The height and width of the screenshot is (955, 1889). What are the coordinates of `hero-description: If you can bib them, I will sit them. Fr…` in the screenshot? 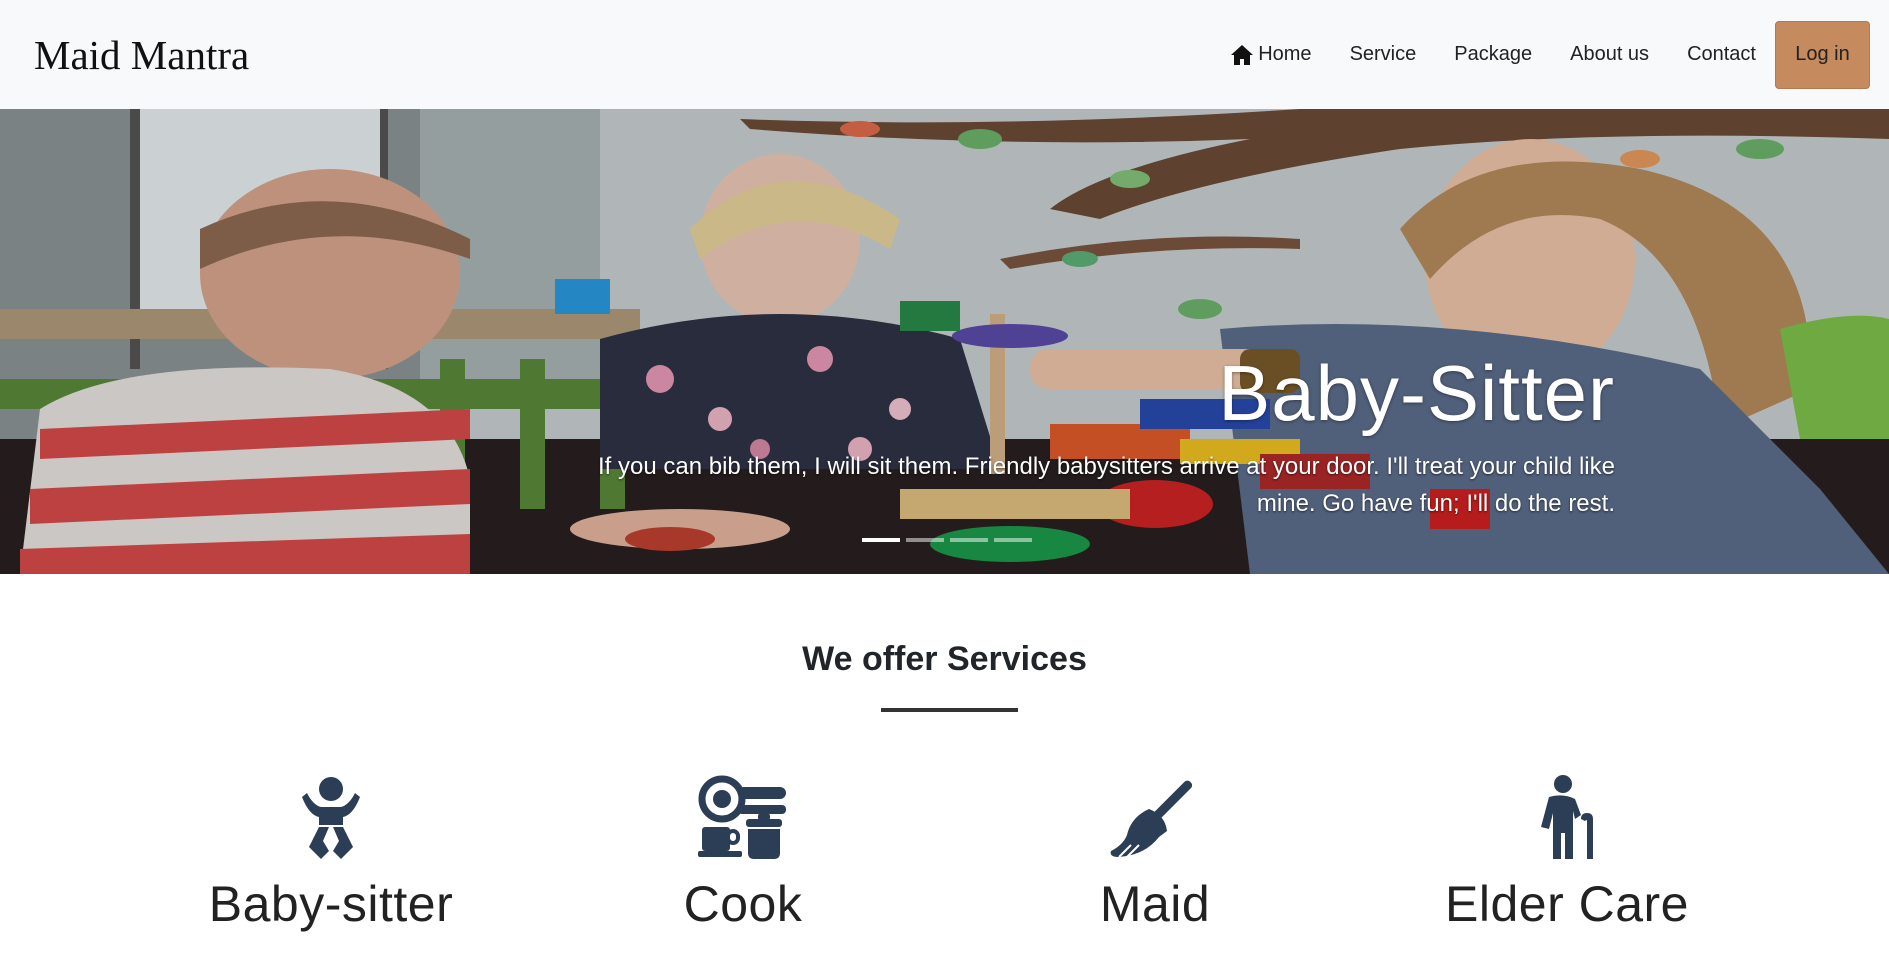 It's located at (1106, 485).